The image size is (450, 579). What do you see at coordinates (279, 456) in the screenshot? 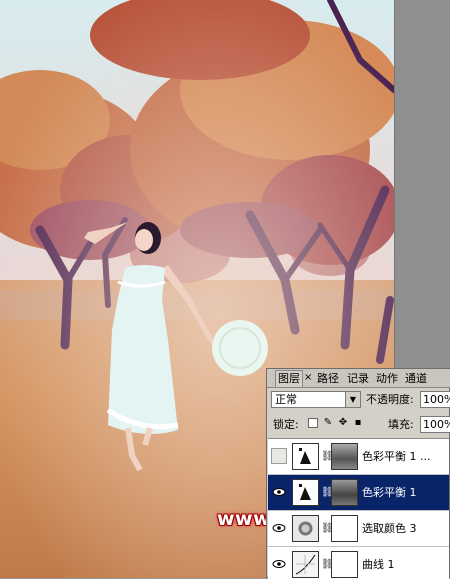
I see `visibility-toggle` at bounding box center [279, 456].